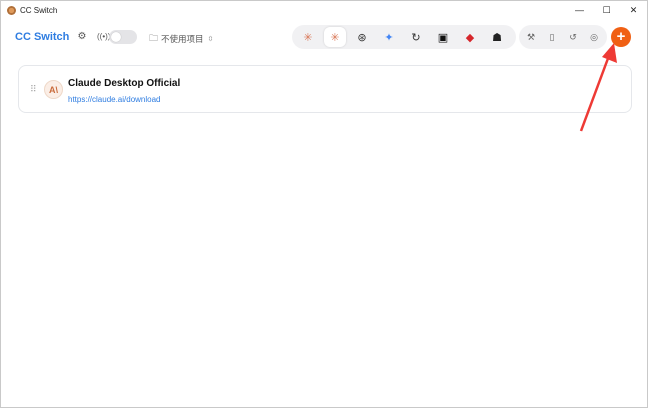  Describe the element at coordinates (154, 38) in the screenshot. I see `folder-icon: 🗀` at that location.